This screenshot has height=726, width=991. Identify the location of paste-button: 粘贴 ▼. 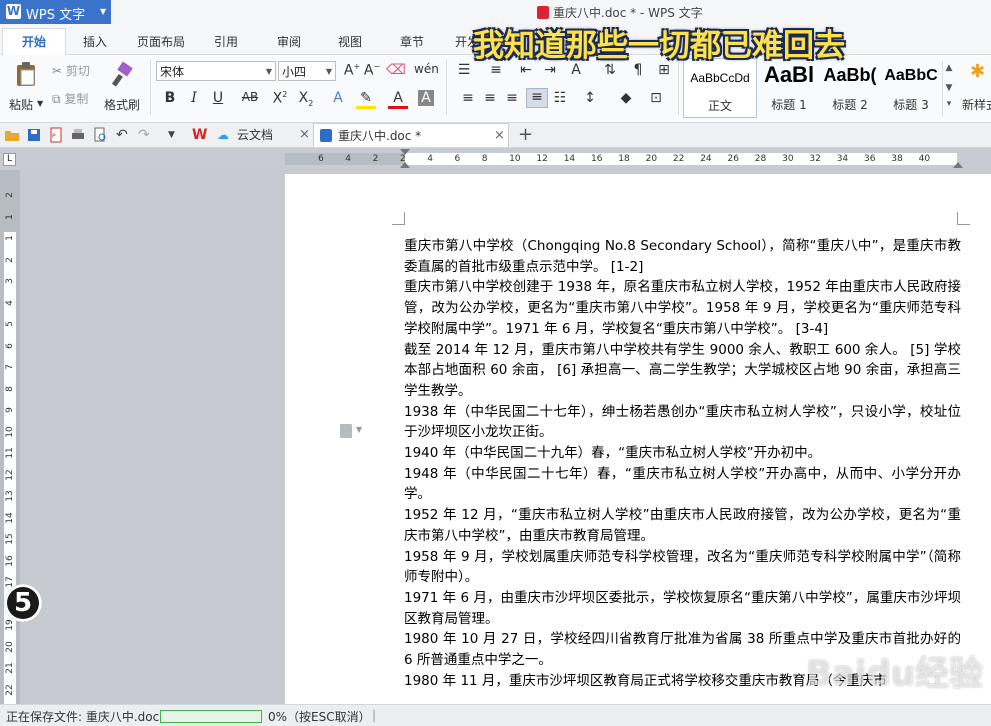
(25, 87).